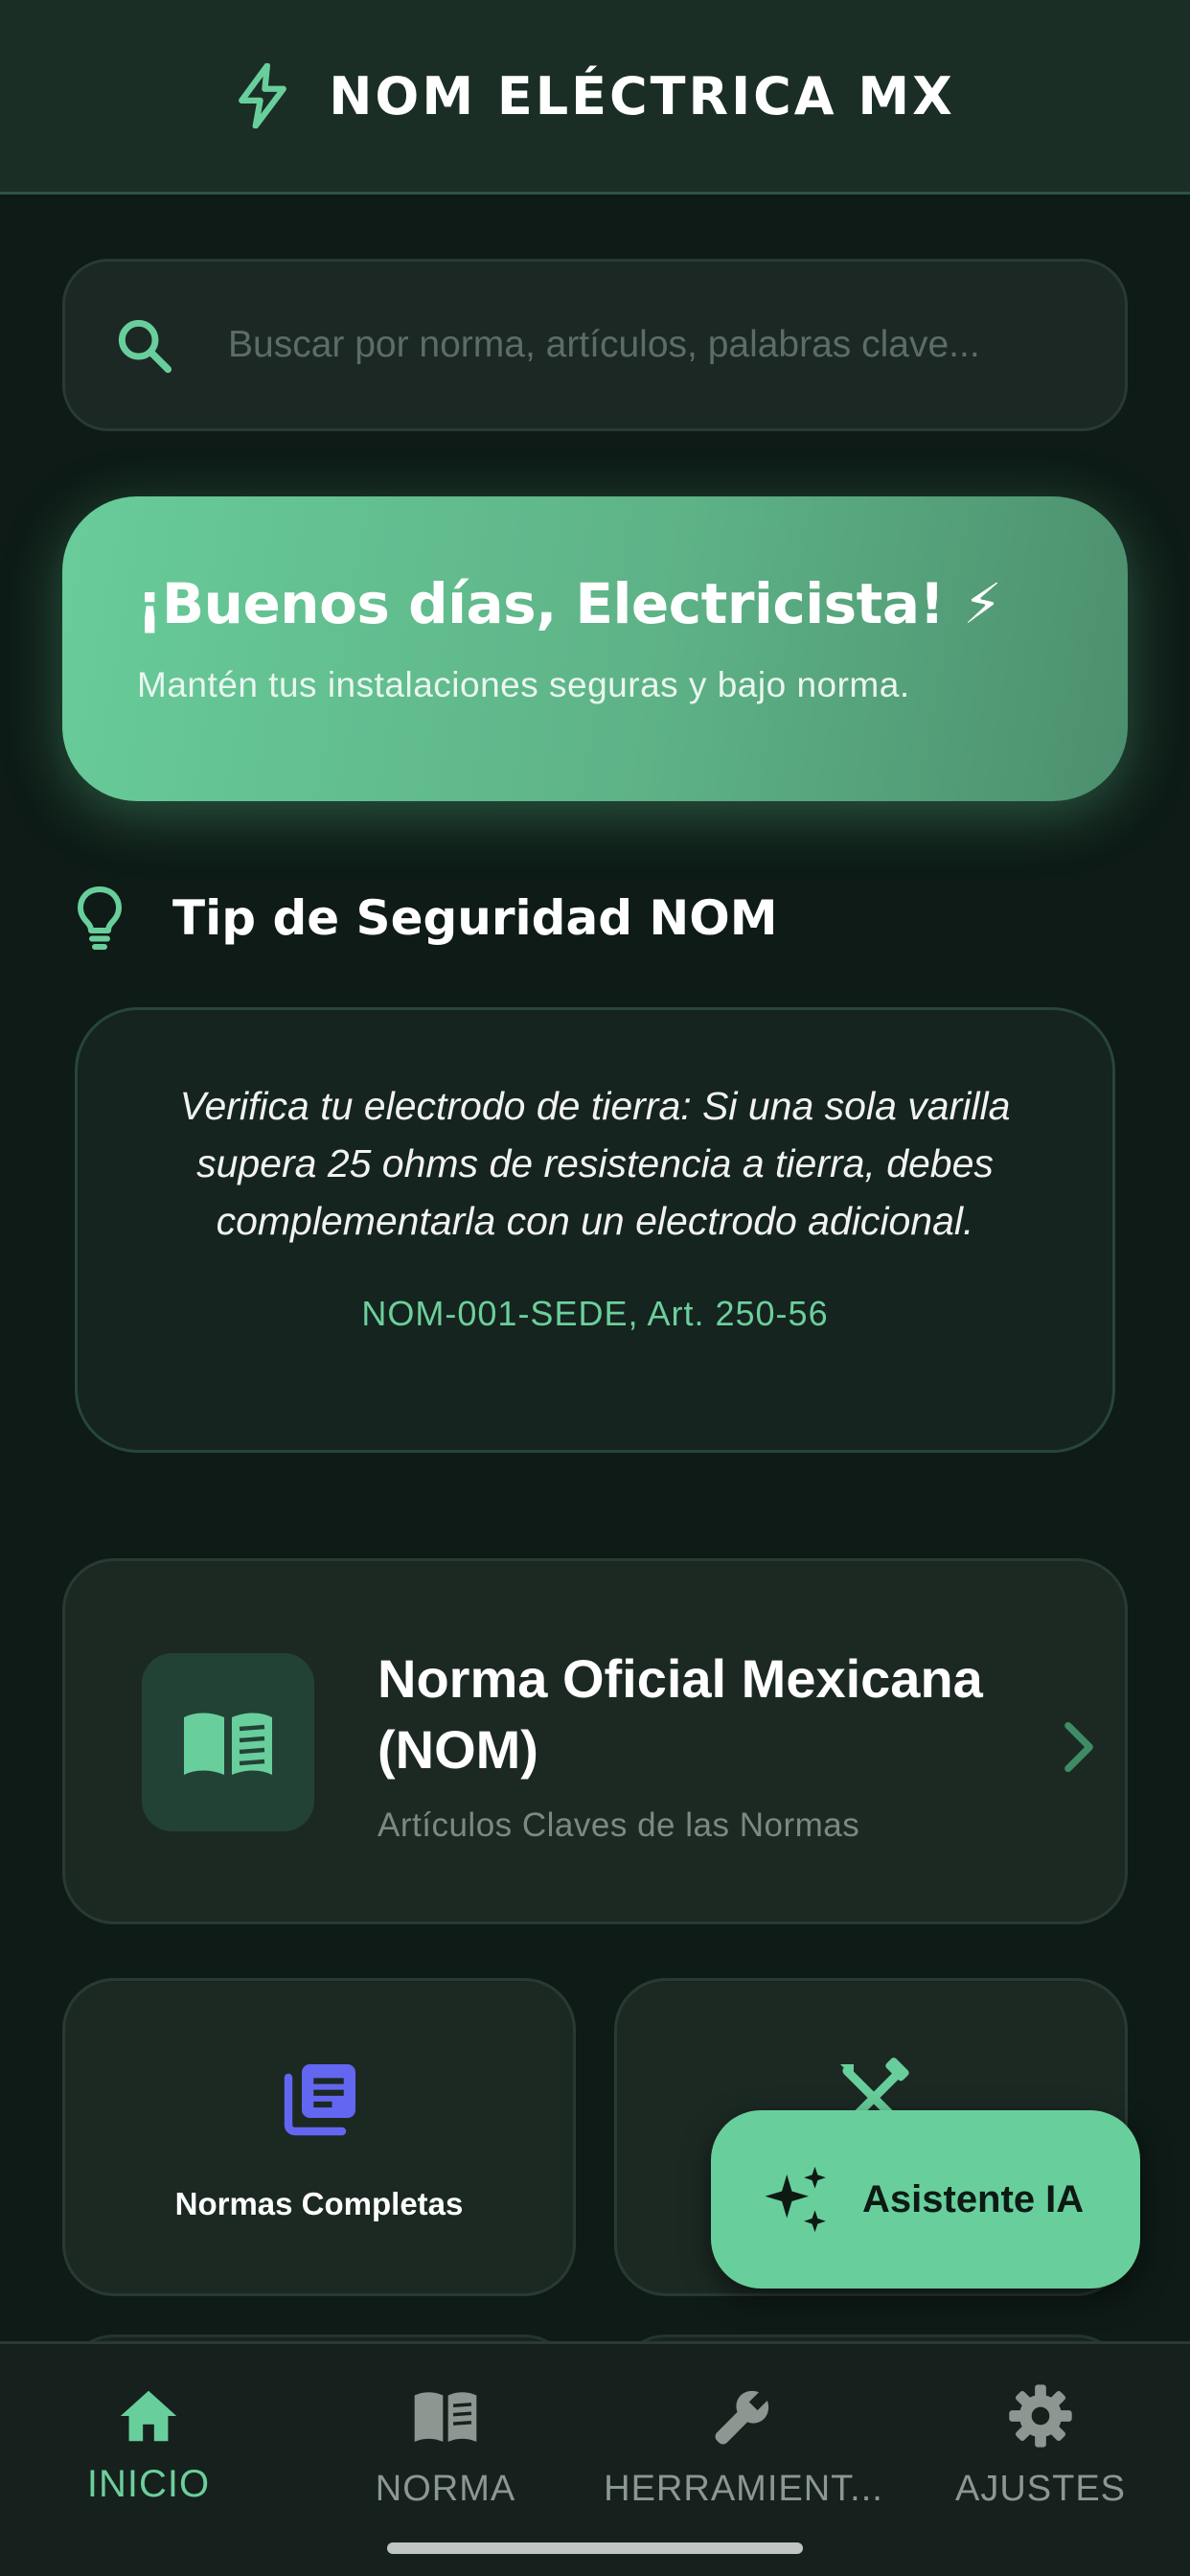  I want to click on tip-heading-label: Tip de Seguridad NOM, so click(475, 918).